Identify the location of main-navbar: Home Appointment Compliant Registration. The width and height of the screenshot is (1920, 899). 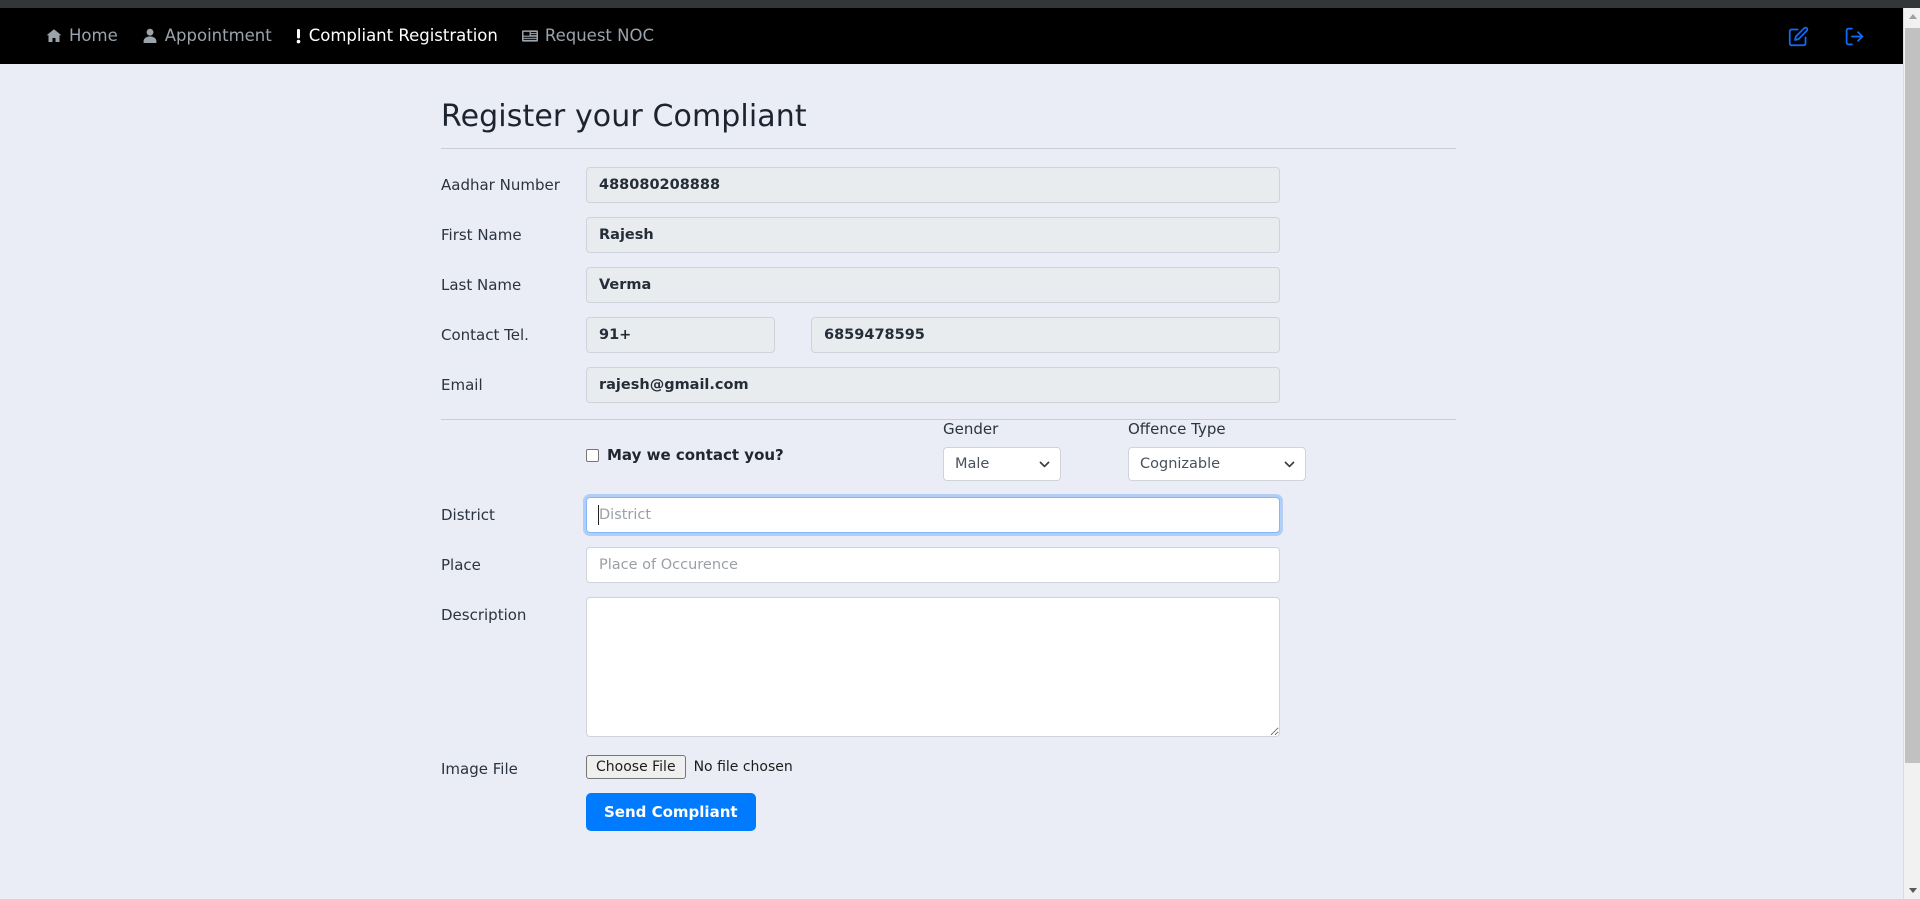
(951, 36).